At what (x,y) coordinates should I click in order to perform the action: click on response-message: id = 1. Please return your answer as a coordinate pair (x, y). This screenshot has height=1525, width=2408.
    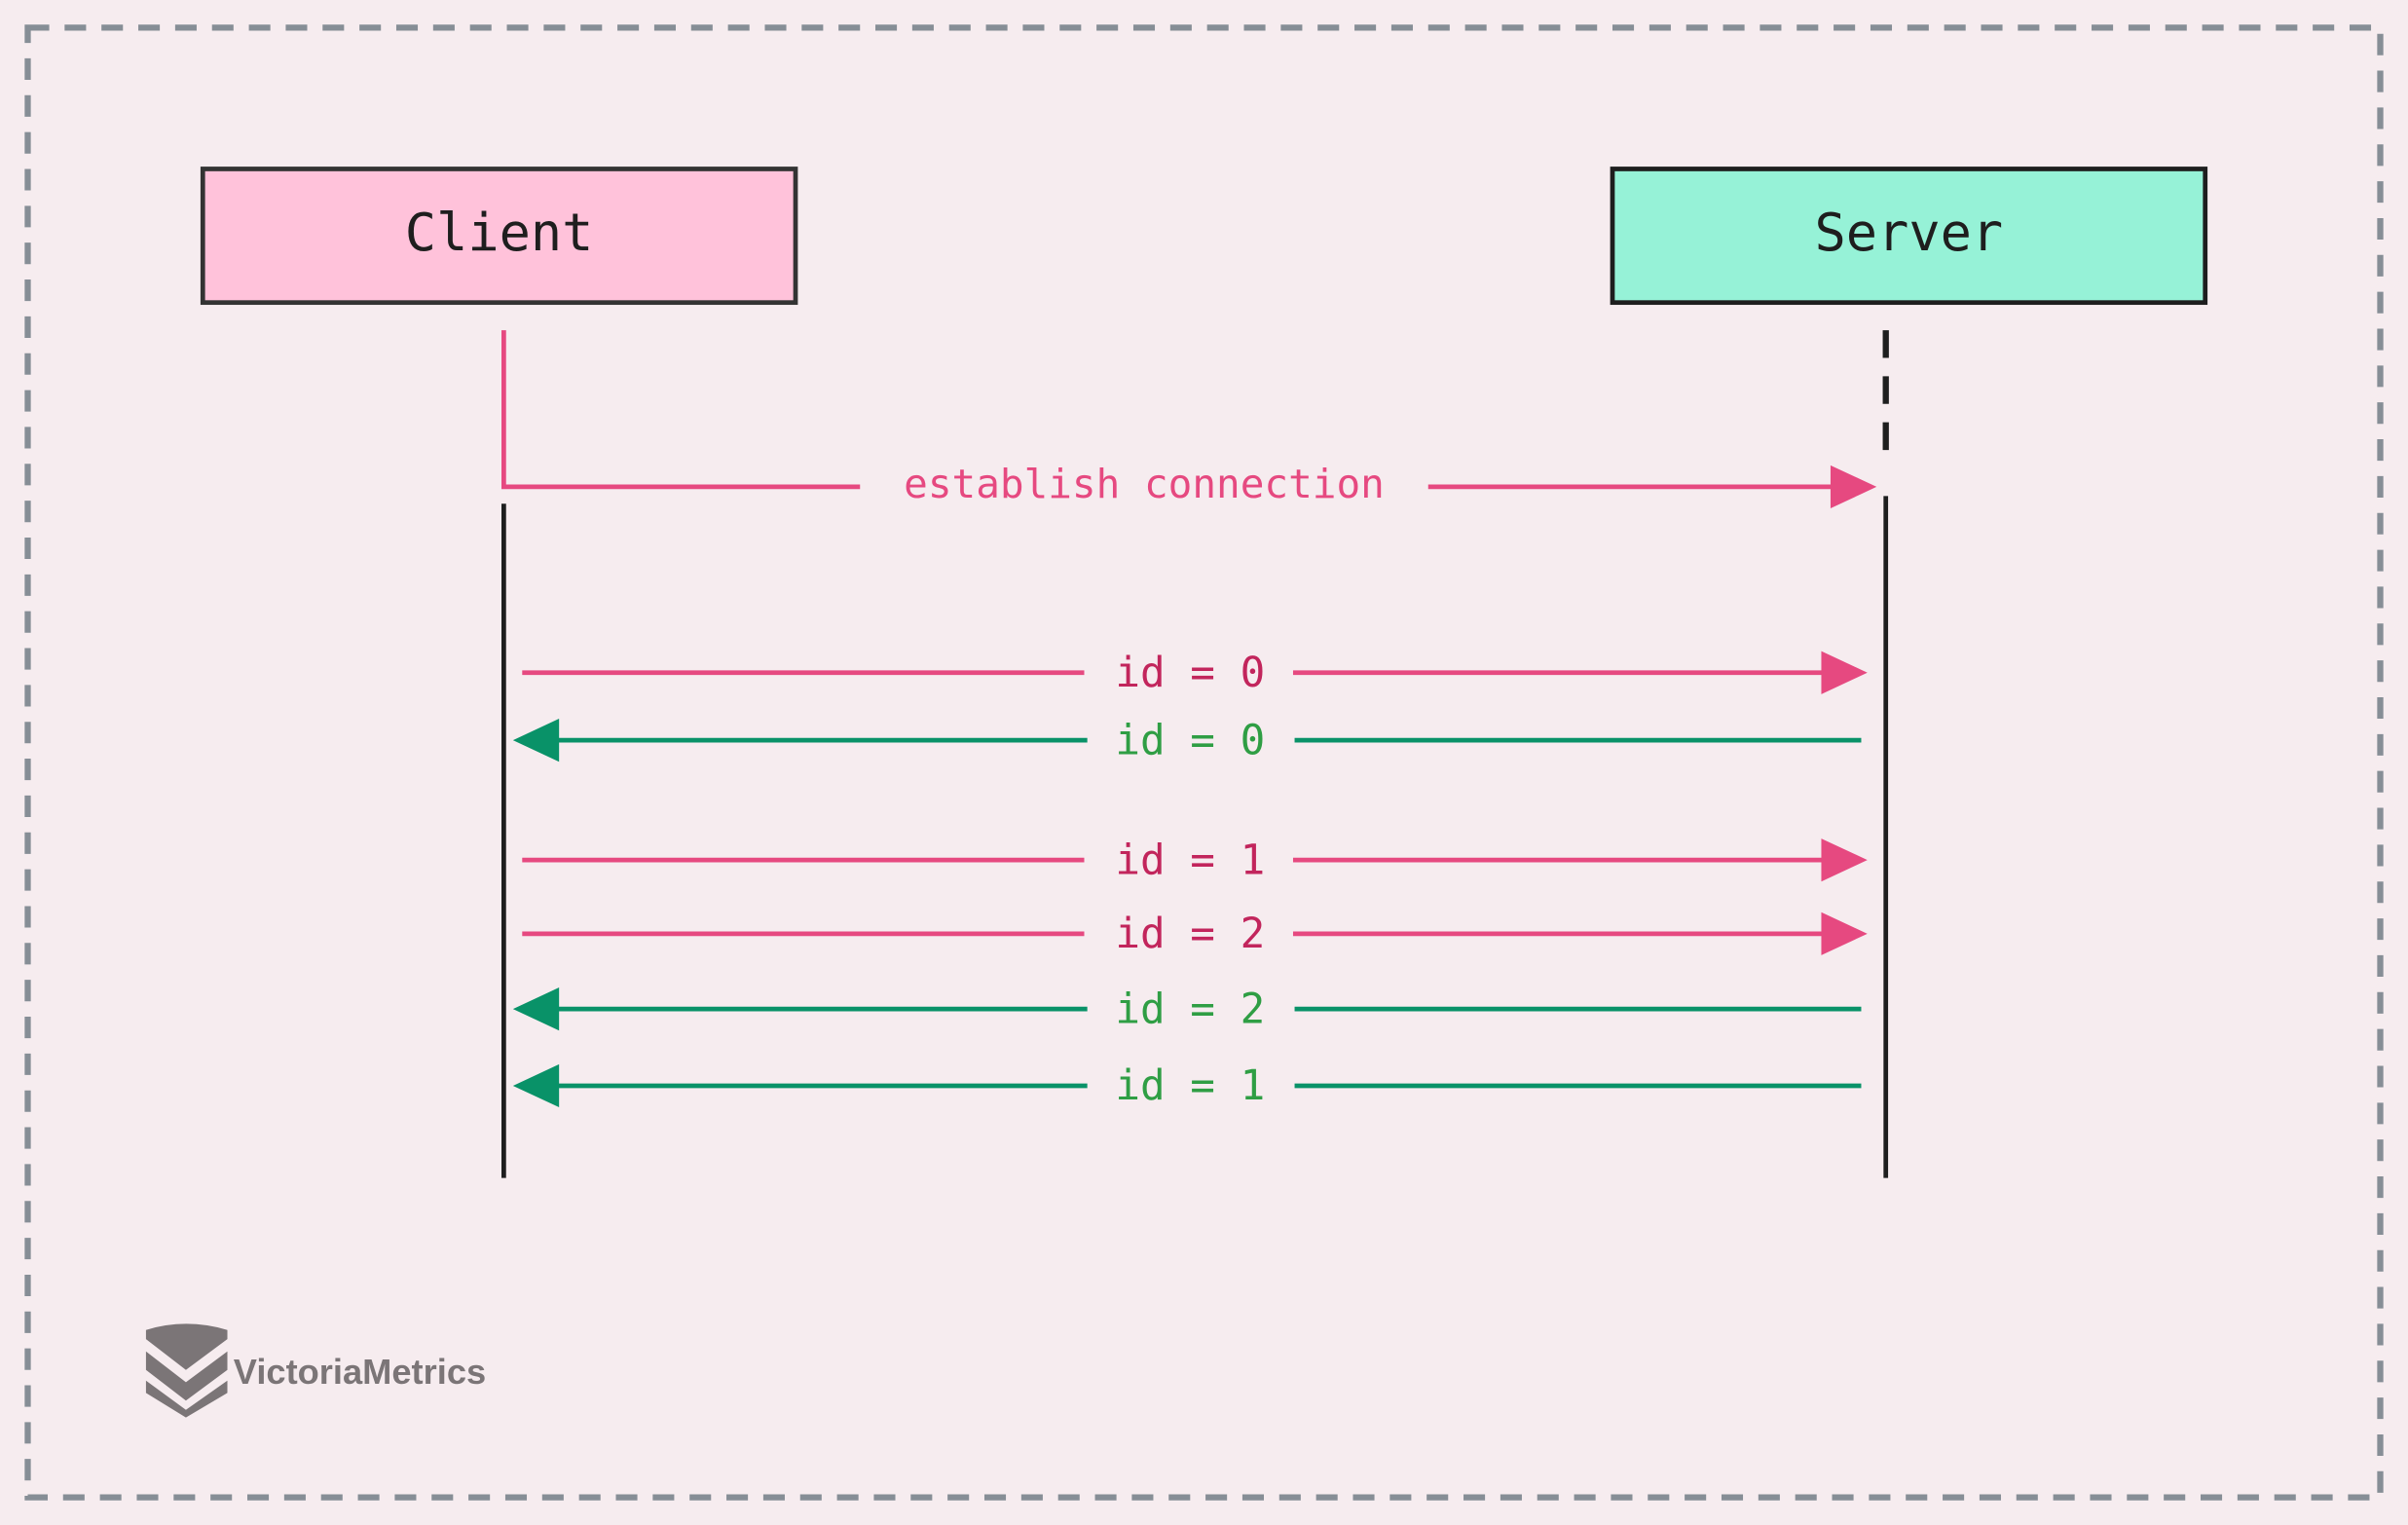
    Looking at the image, I should click on (1187, 1085).